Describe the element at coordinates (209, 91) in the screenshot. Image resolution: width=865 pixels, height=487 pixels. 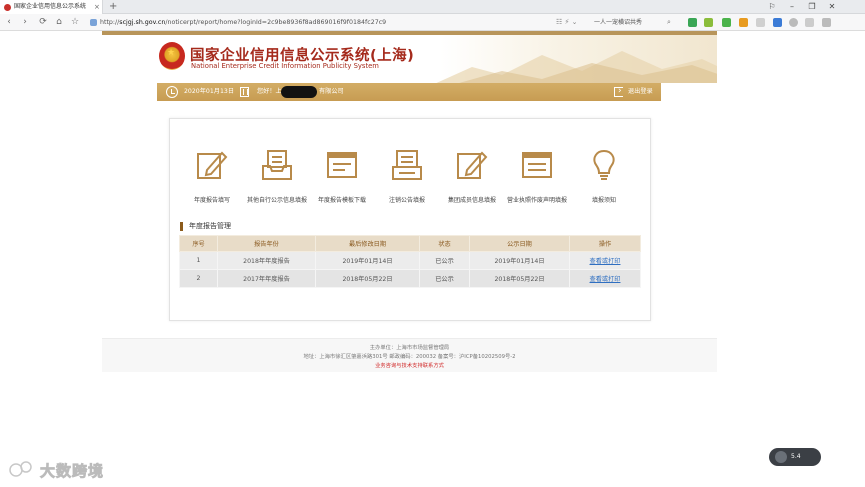
I see `current-date: 2020年01月13日` at that location.